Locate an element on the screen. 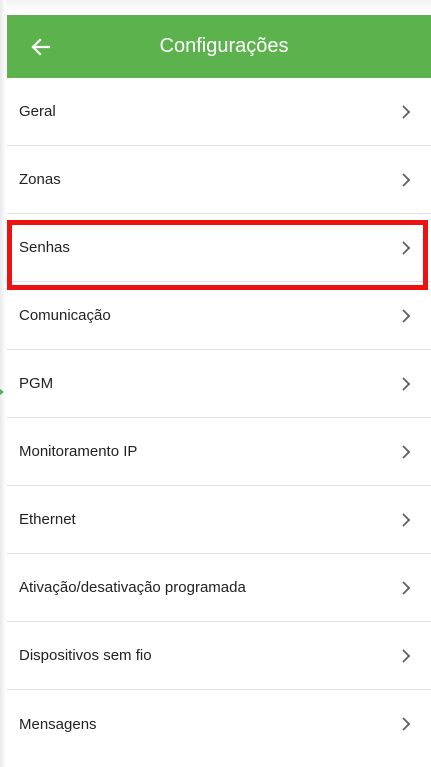 Image resolution: width=431 pixels, height=767 pixels. settings-item-monitoramento-ip: Monitoramento IP is located at coordinates (219, 452).